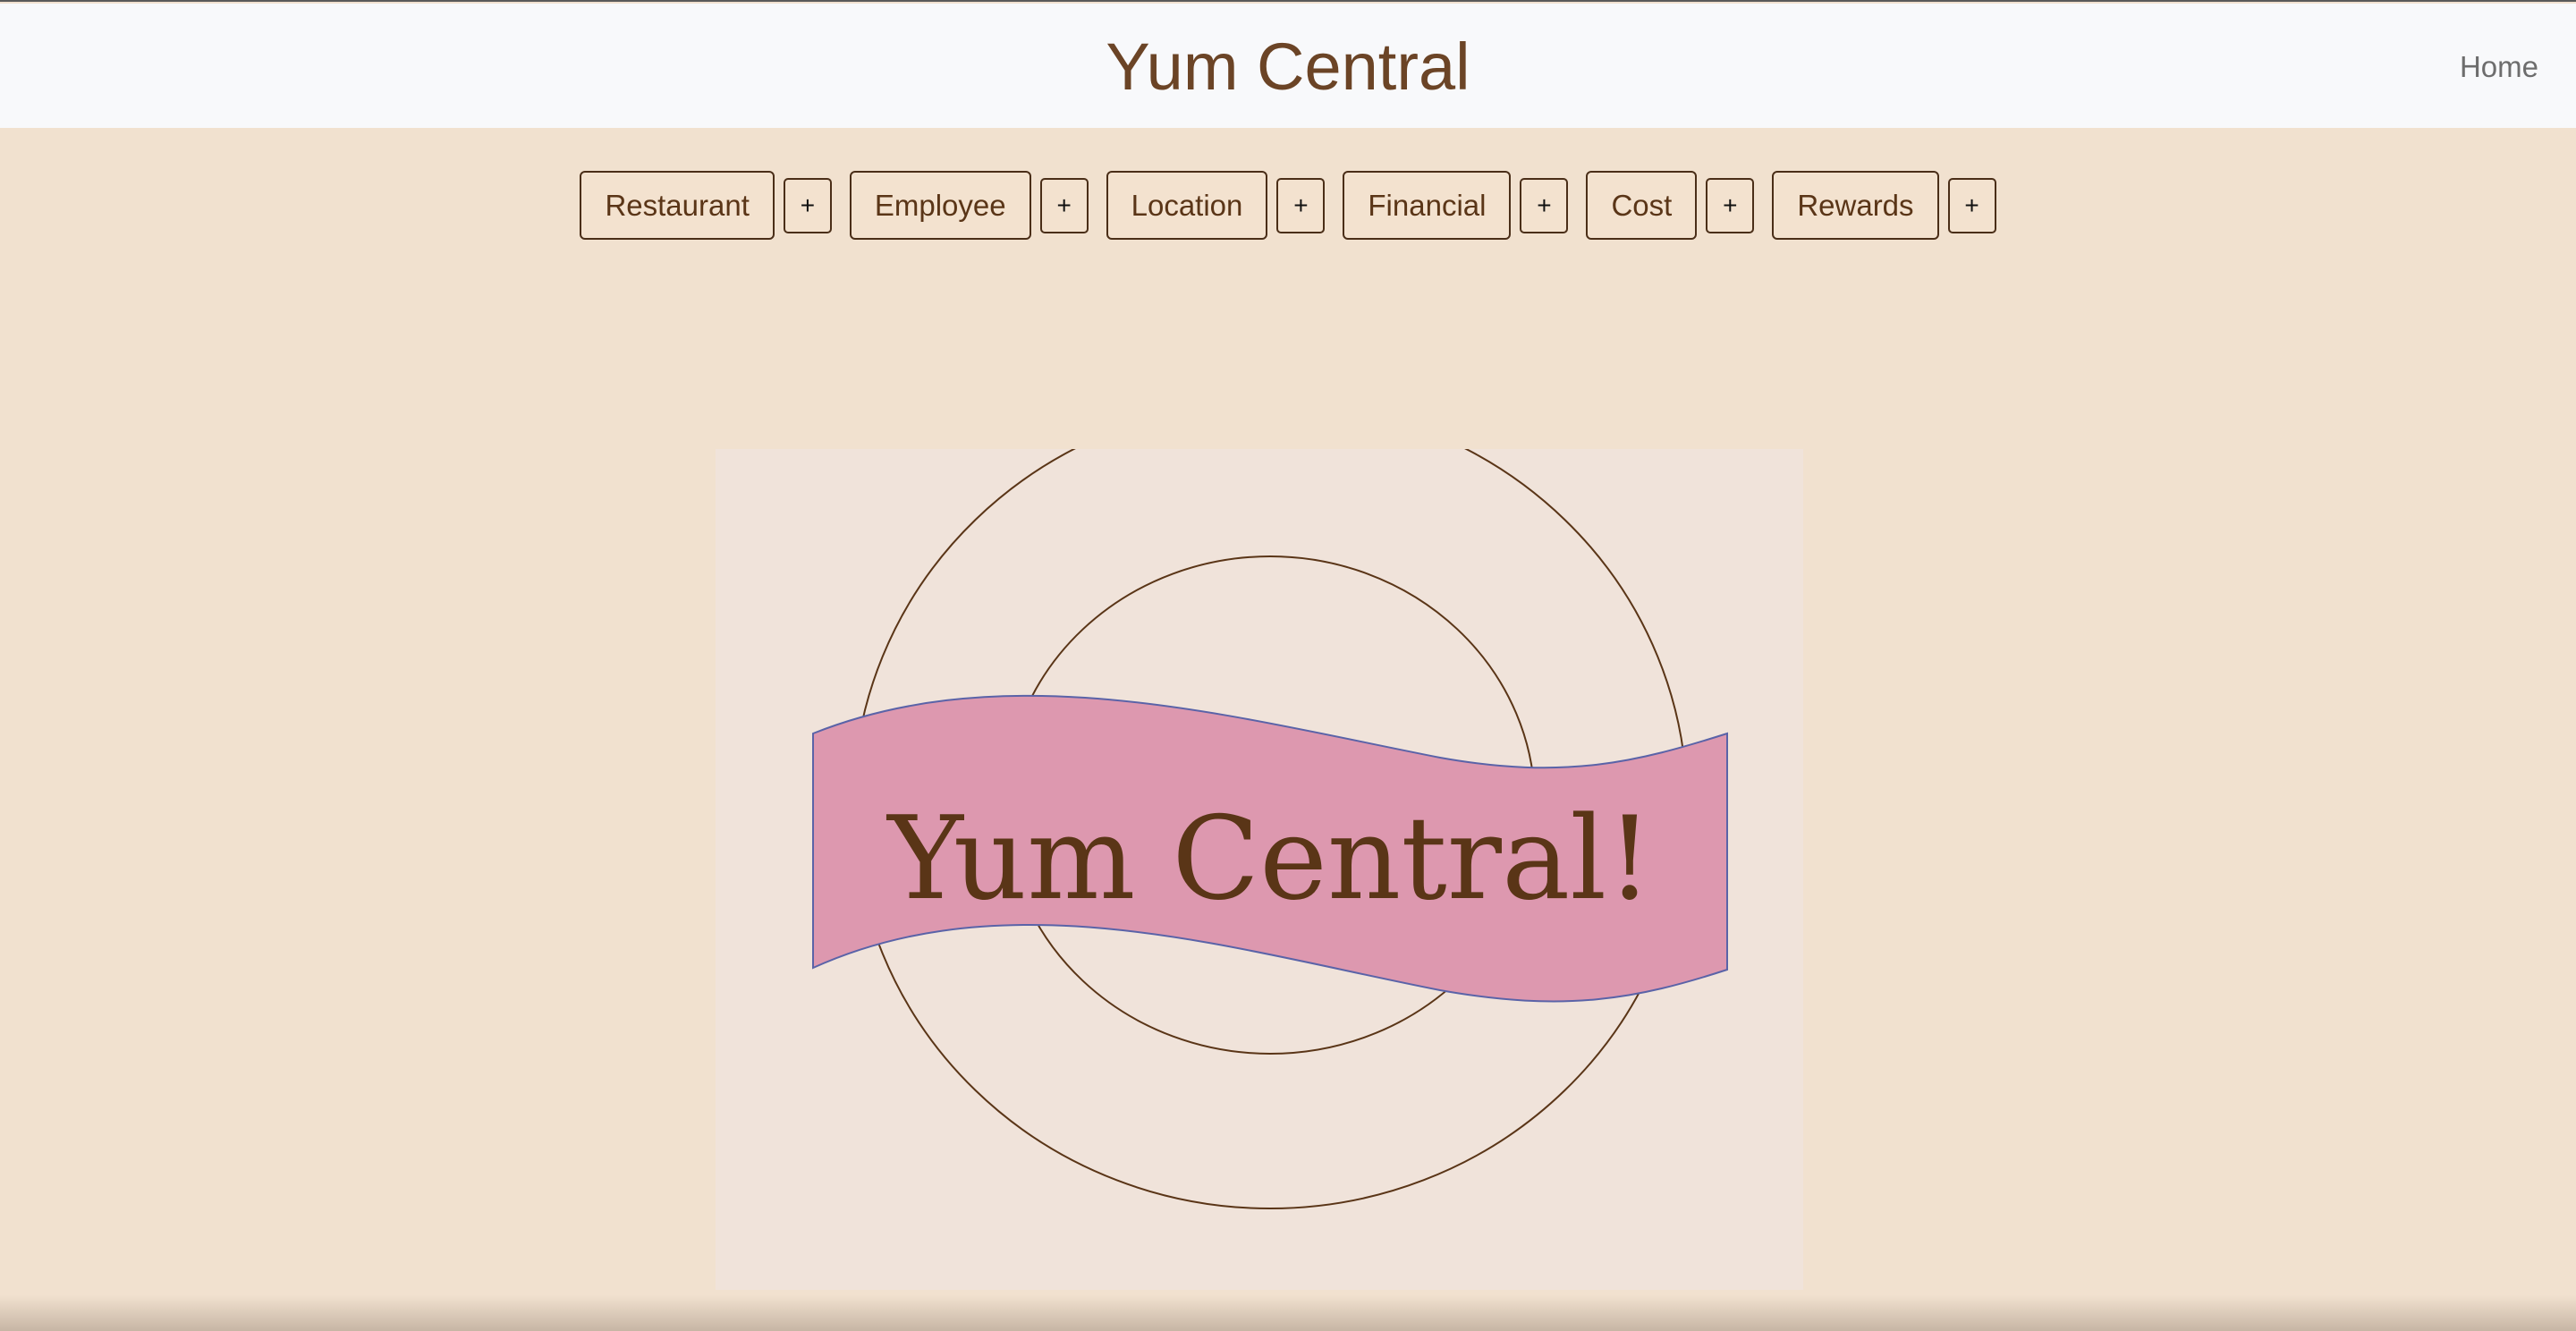  I want to click on add-financial-button: +, so click(1544, 205).